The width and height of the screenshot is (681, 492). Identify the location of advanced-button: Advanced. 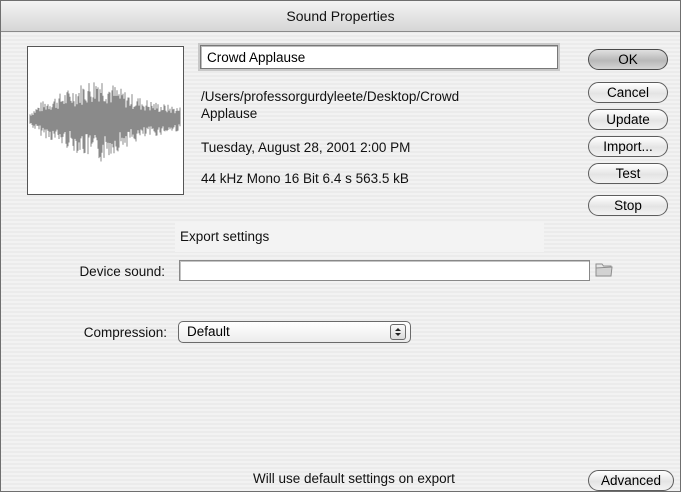
(631, 480).